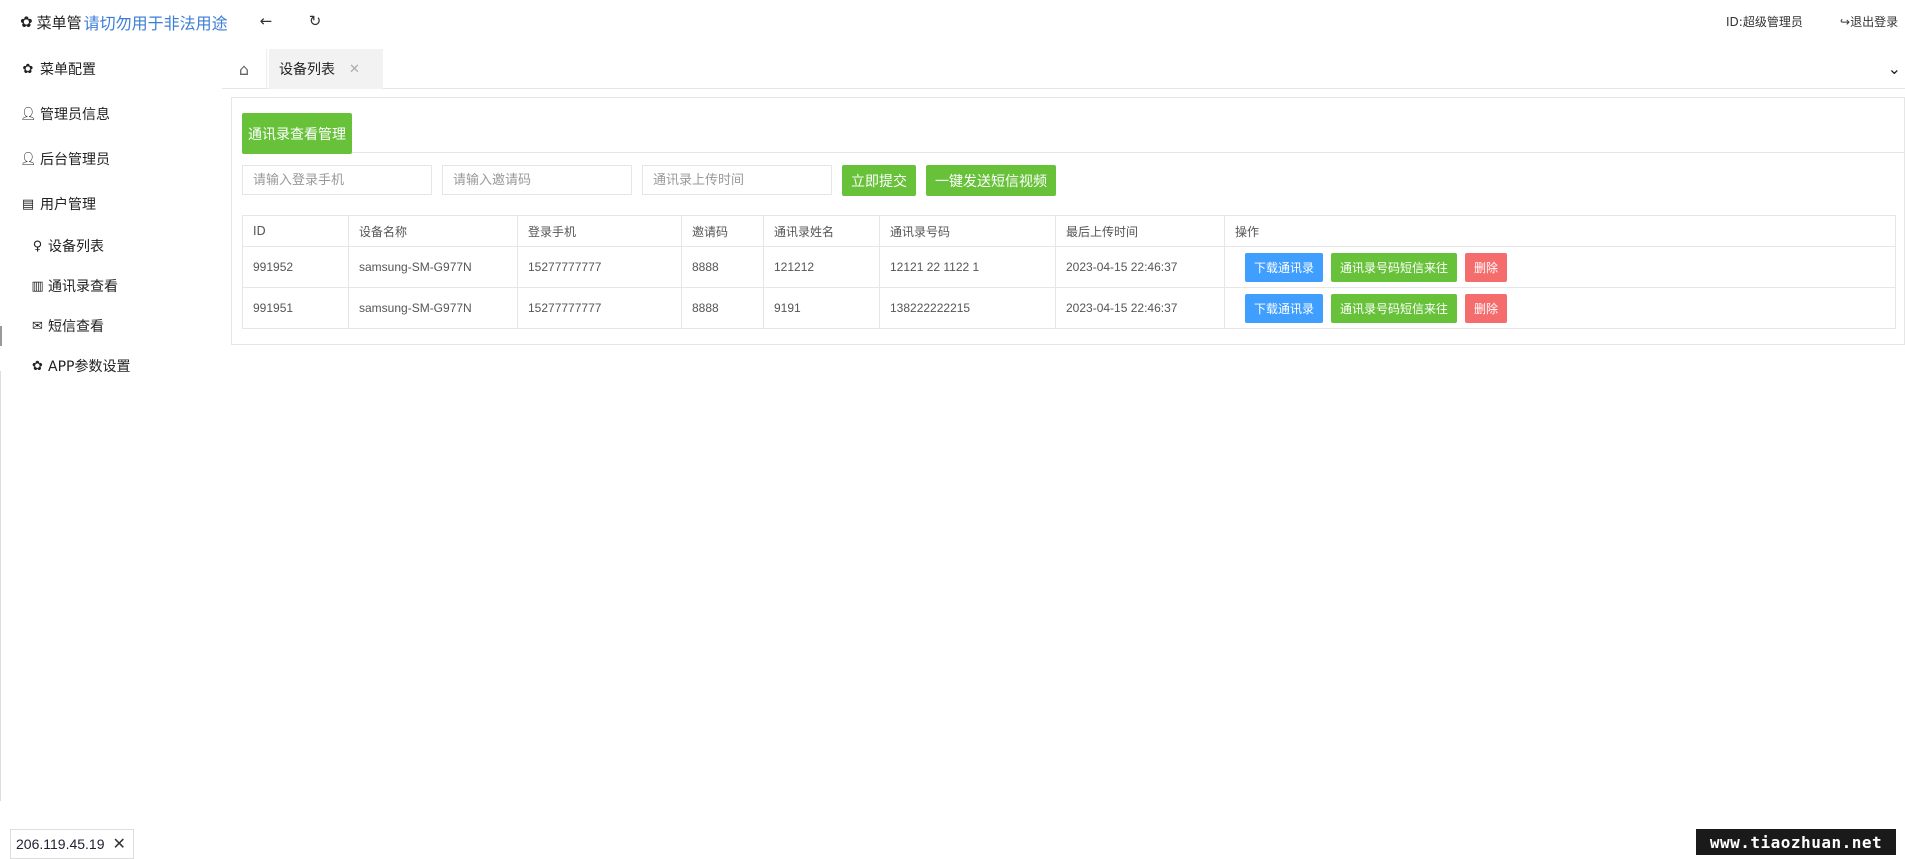  I want to click on sign-out-icon: ↪, so click(1845, 22).